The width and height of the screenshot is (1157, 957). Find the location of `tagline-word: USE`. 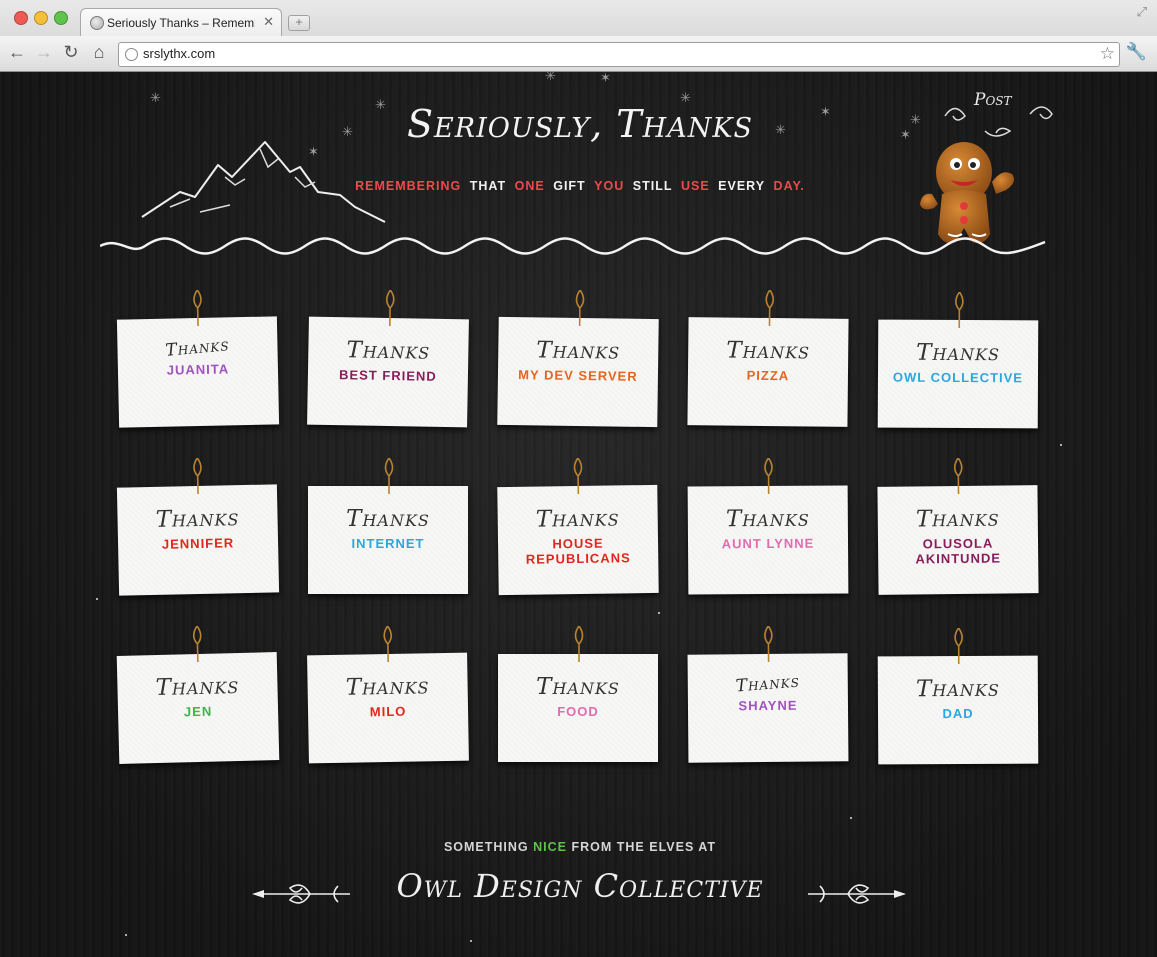

tagline-word: USE is located at coordinates (695, 186).